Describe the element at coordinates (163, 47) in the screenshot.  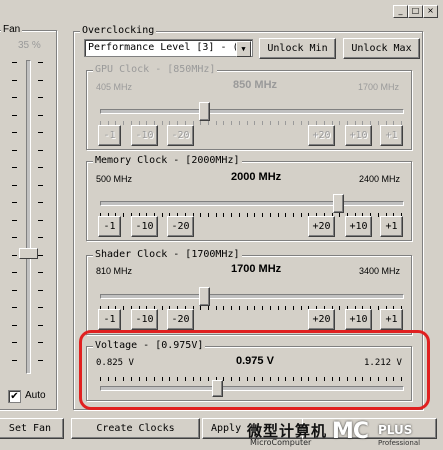
I see `performance-level-value: Performance Level [3] - (` at that location.